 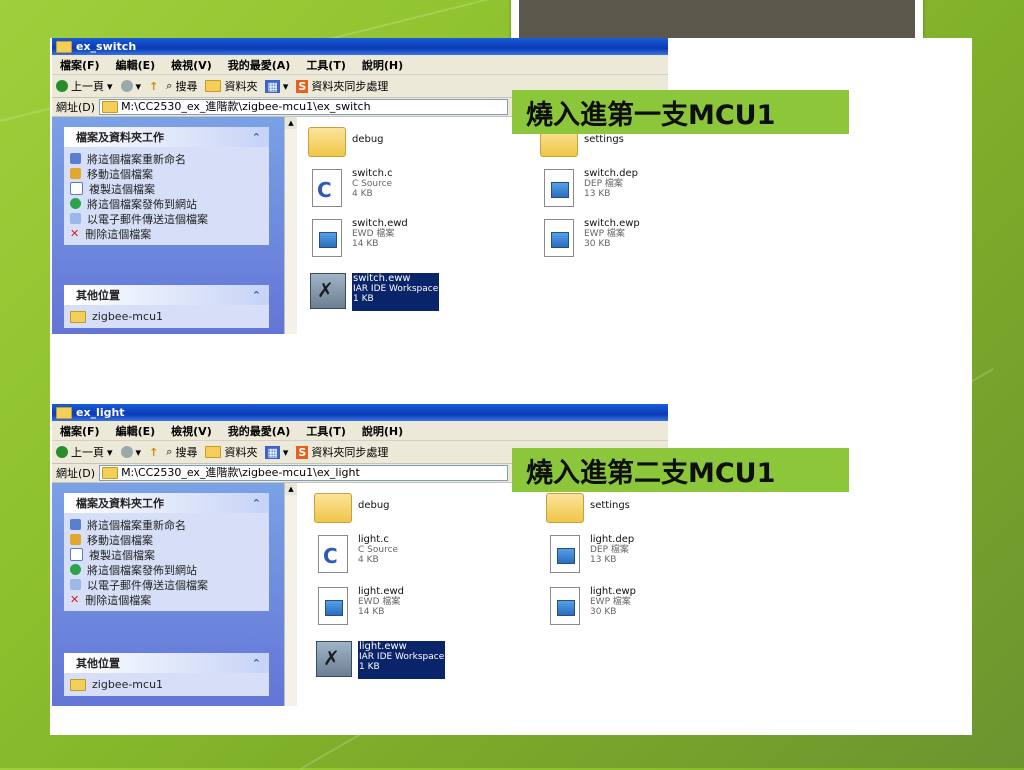 I want to click on c-source-icon: C, so click(x=327, y=188).